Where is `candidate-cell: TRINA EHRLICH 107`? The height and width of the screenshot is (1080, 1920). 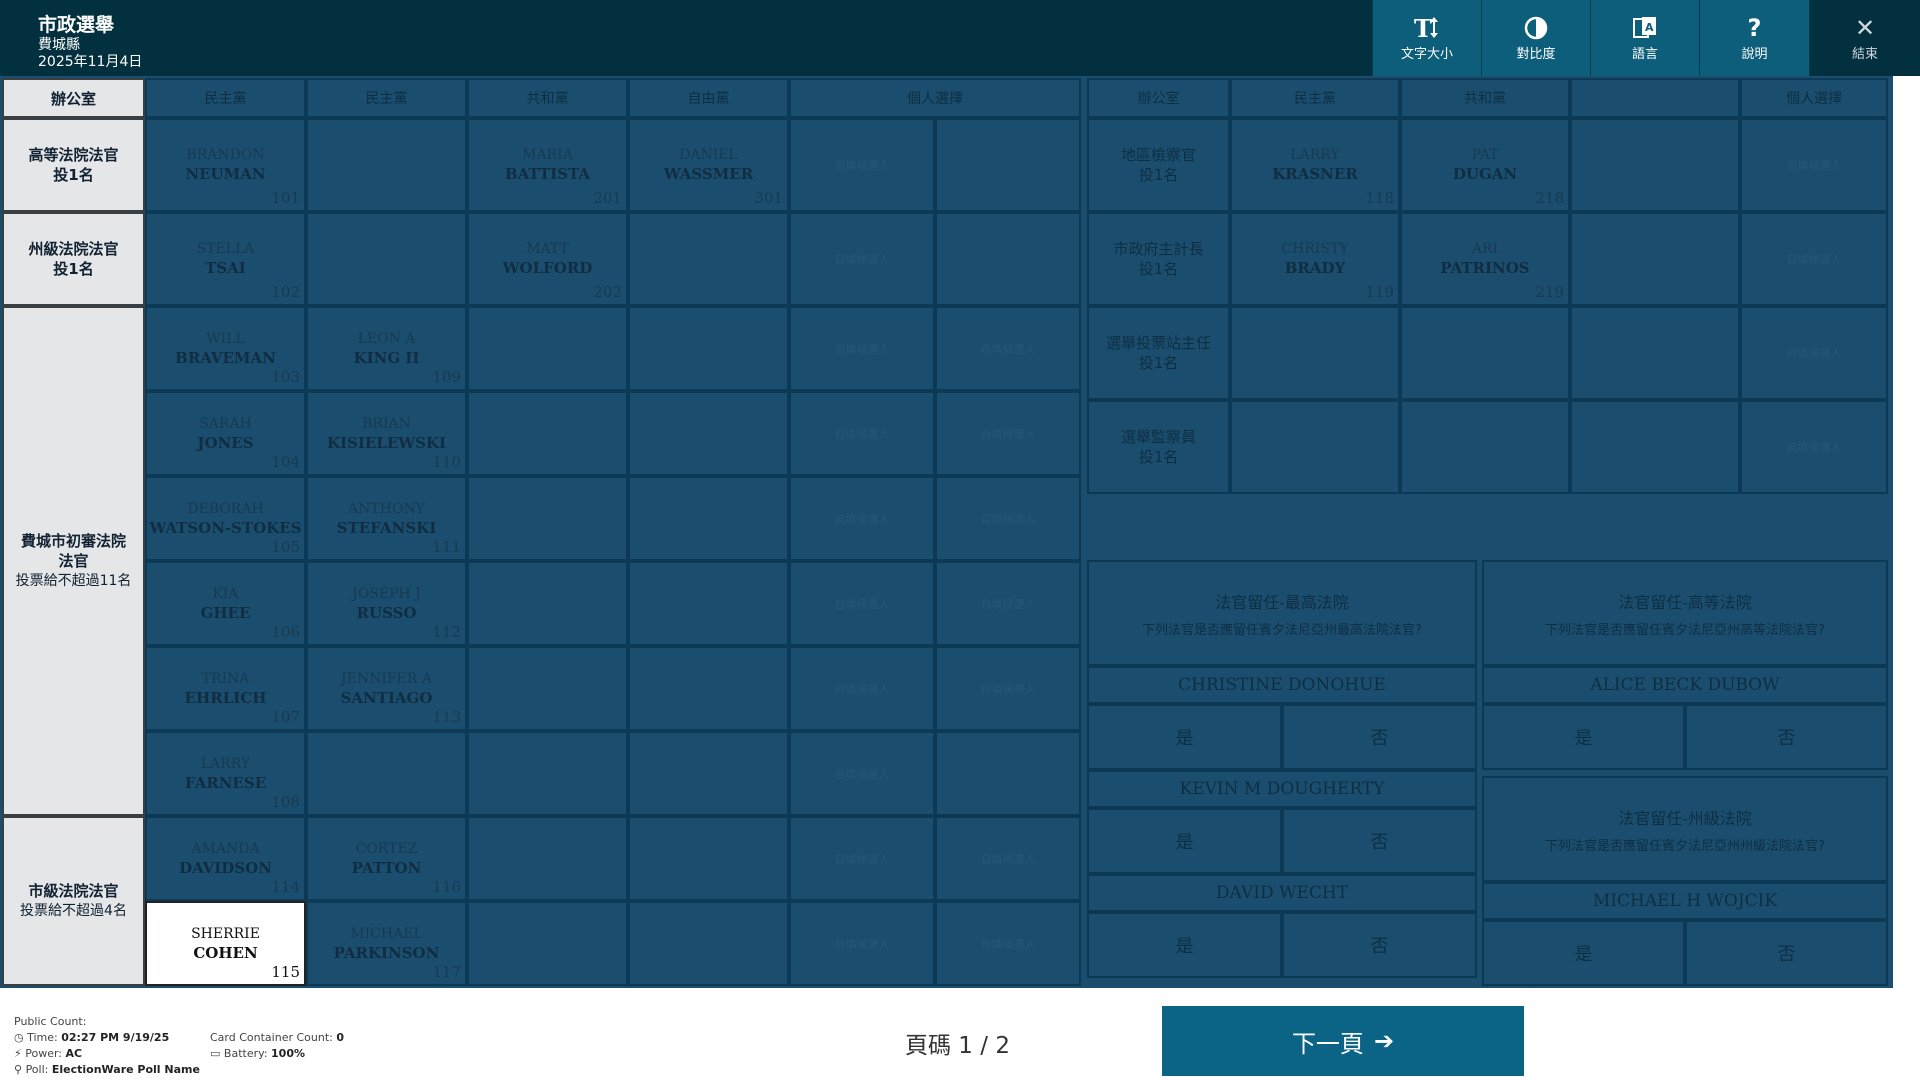
candidate-cell: TRINA EHRLICH 107 is located at coordinates (225, 688).